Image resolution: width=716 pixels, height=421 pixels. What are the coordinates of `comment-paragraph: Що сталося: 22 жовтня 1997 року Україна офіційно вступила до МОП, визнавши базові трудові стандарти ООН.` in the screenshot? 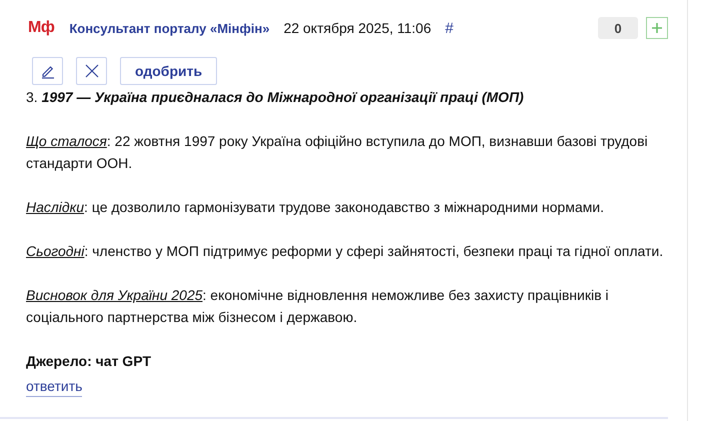 It's located at (337, 152).